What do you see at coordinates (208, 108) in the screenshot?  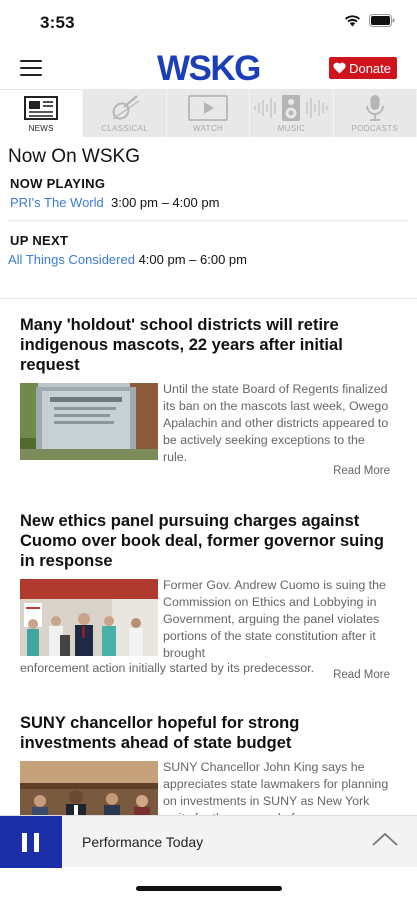 I see `play-screen-icon` at bounding box center [208, 108].